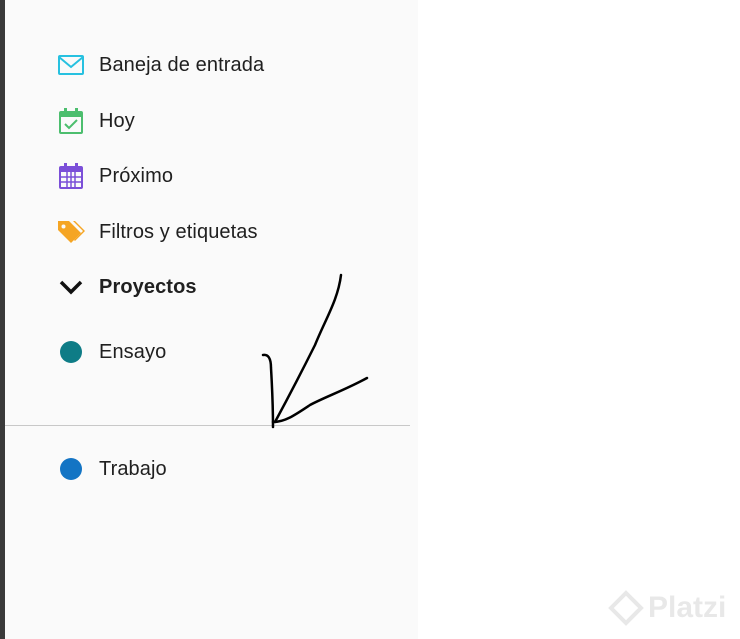 This screenshot has width=740, height=639. Describe the element at coordinates (211, 469) in the screenshot. I see `project-item-trabajo: Trabajo` at that location.